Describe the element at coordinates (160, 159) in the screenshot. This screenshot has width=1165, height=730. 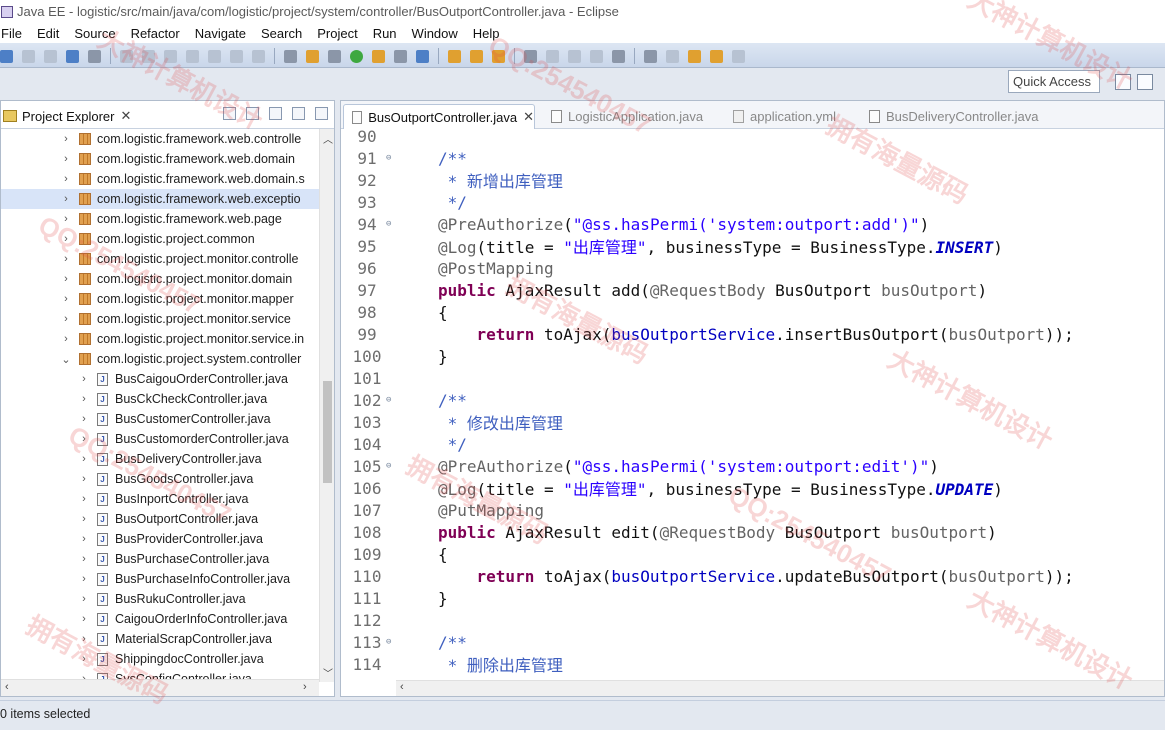
I see `tree-package-item: › com.logistic.framework.web.domain` at that location.